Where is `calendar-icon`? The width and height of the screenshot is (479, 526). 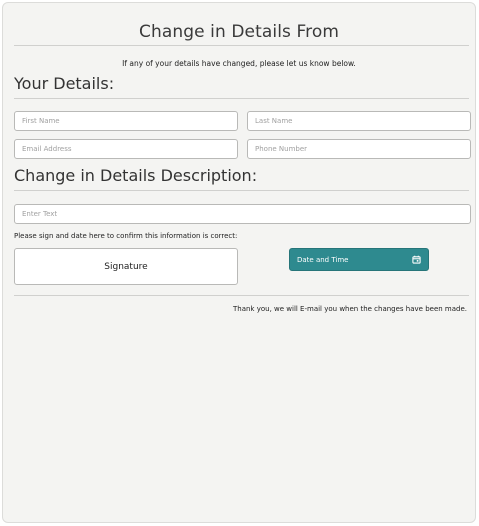 calendar-icon is located at coordinates (416, 259).